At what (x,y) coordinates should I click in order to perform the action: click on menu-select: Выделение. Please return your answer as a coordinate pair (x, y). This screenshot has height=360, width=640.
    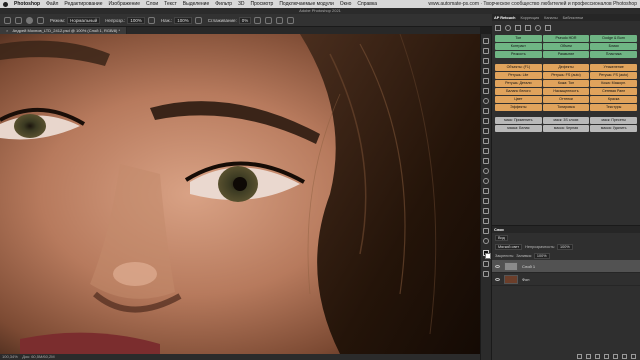
    Looking at the image, I should click on (196, 4).